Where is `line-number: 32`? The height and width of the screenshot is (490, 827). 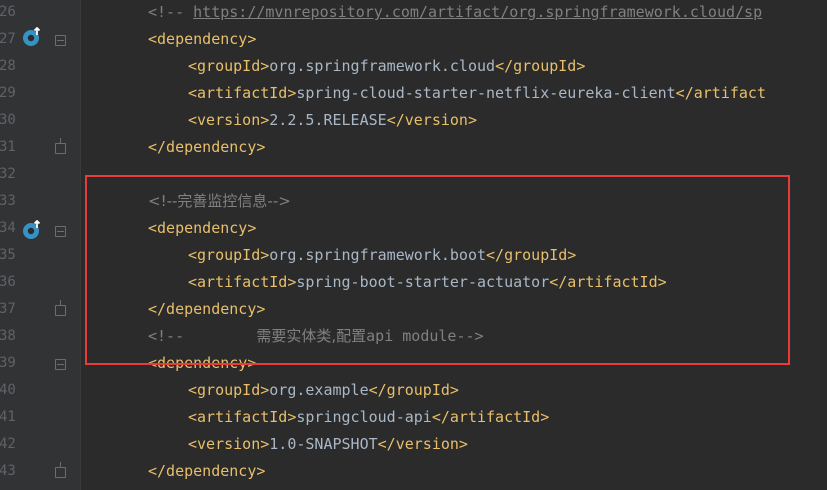 line-number: 32 is located at coordinates (8, 174).